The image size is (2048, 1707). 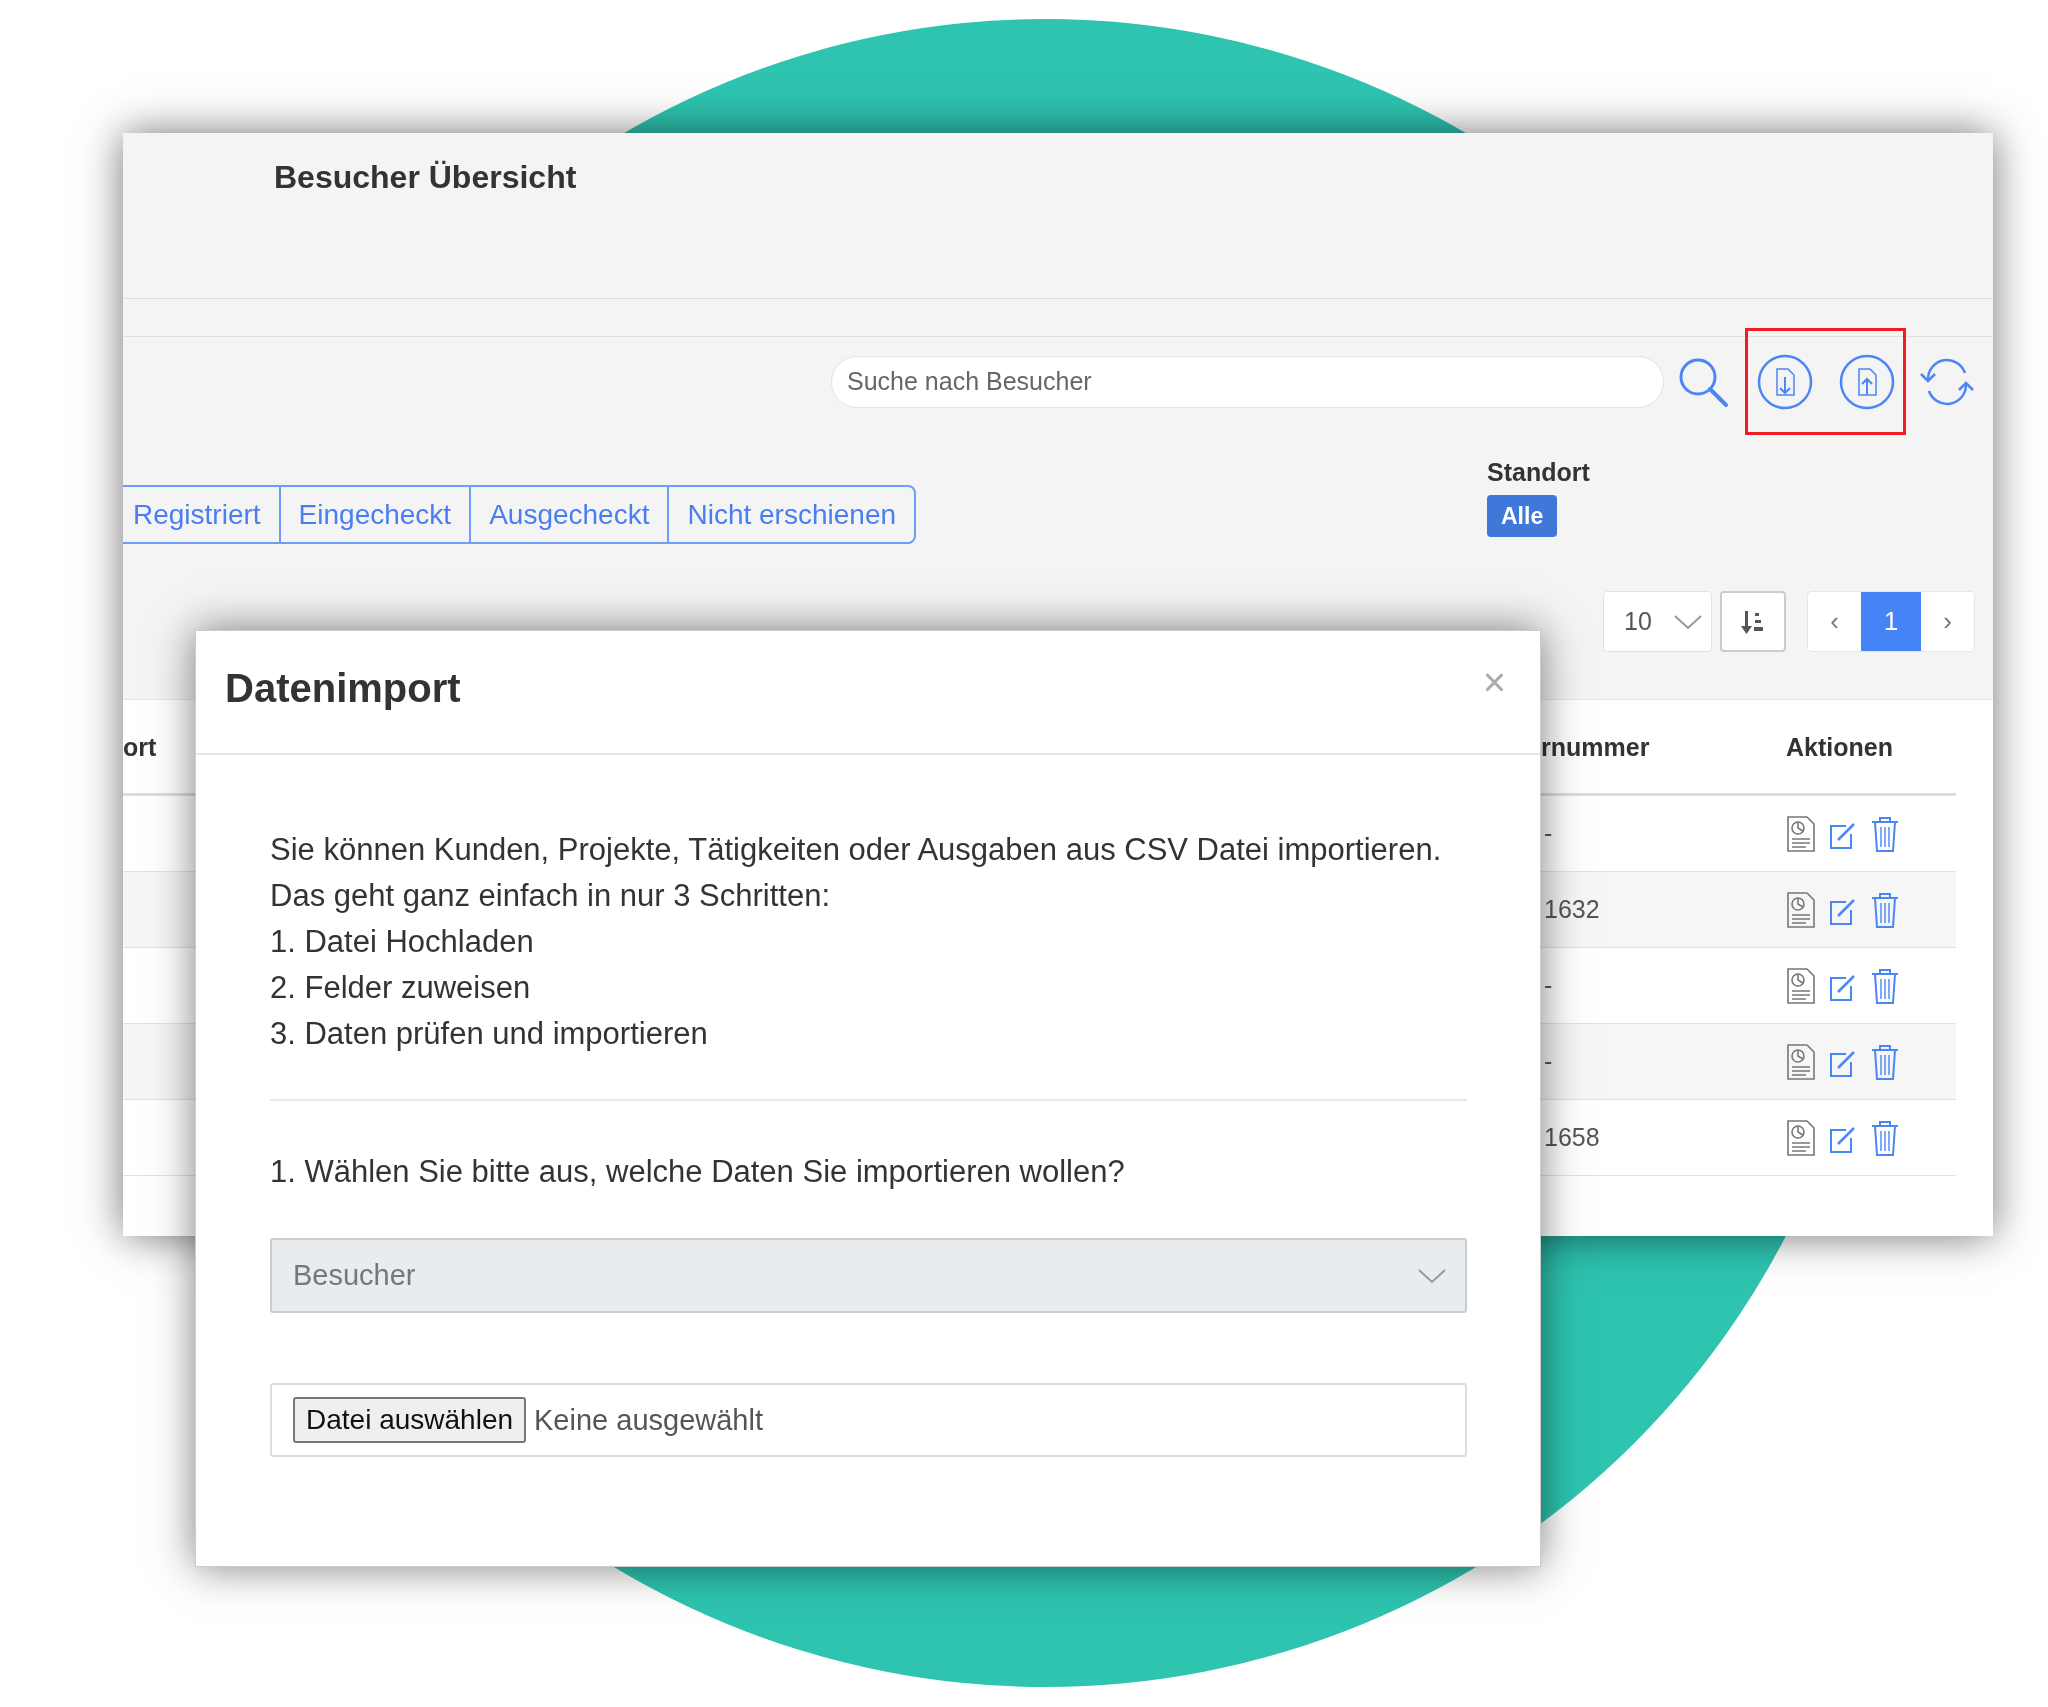 What do you see at coordinates (1572, 1137) in the screenshot?
I see `table-cell: 1658` at bounding box center [1572, 1137].